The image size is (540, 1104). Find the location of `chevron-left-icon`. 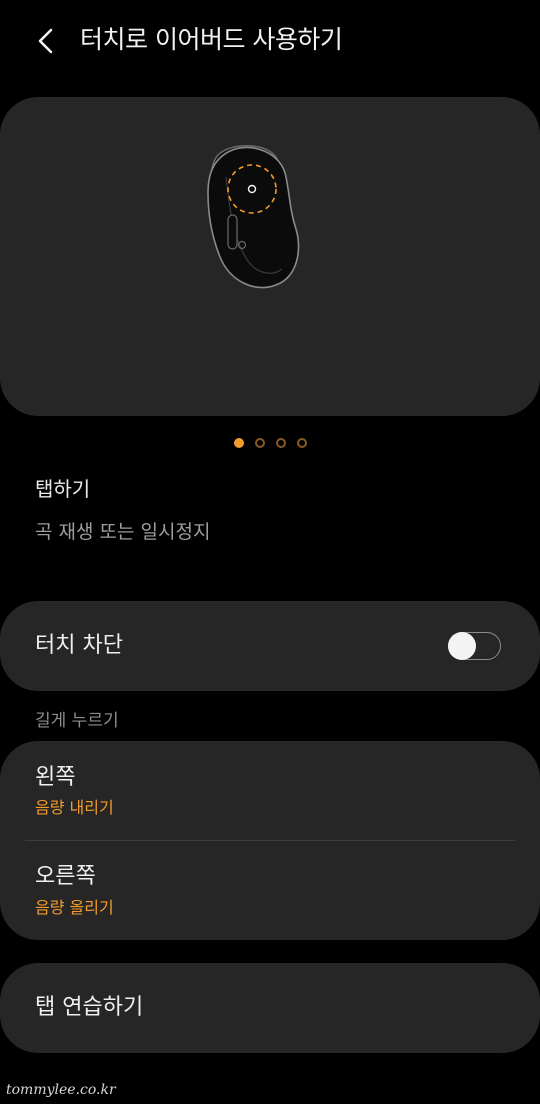

chevron-left-icon is located at coordinates (45, 41).